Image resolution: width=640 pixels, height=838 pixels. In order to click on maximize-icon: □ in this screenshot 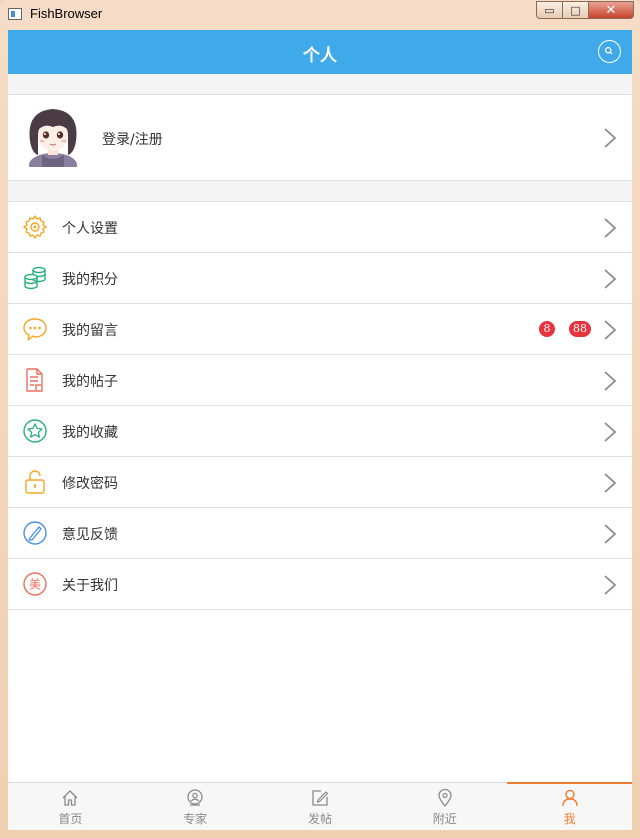, I will do `click(575, 10)`.